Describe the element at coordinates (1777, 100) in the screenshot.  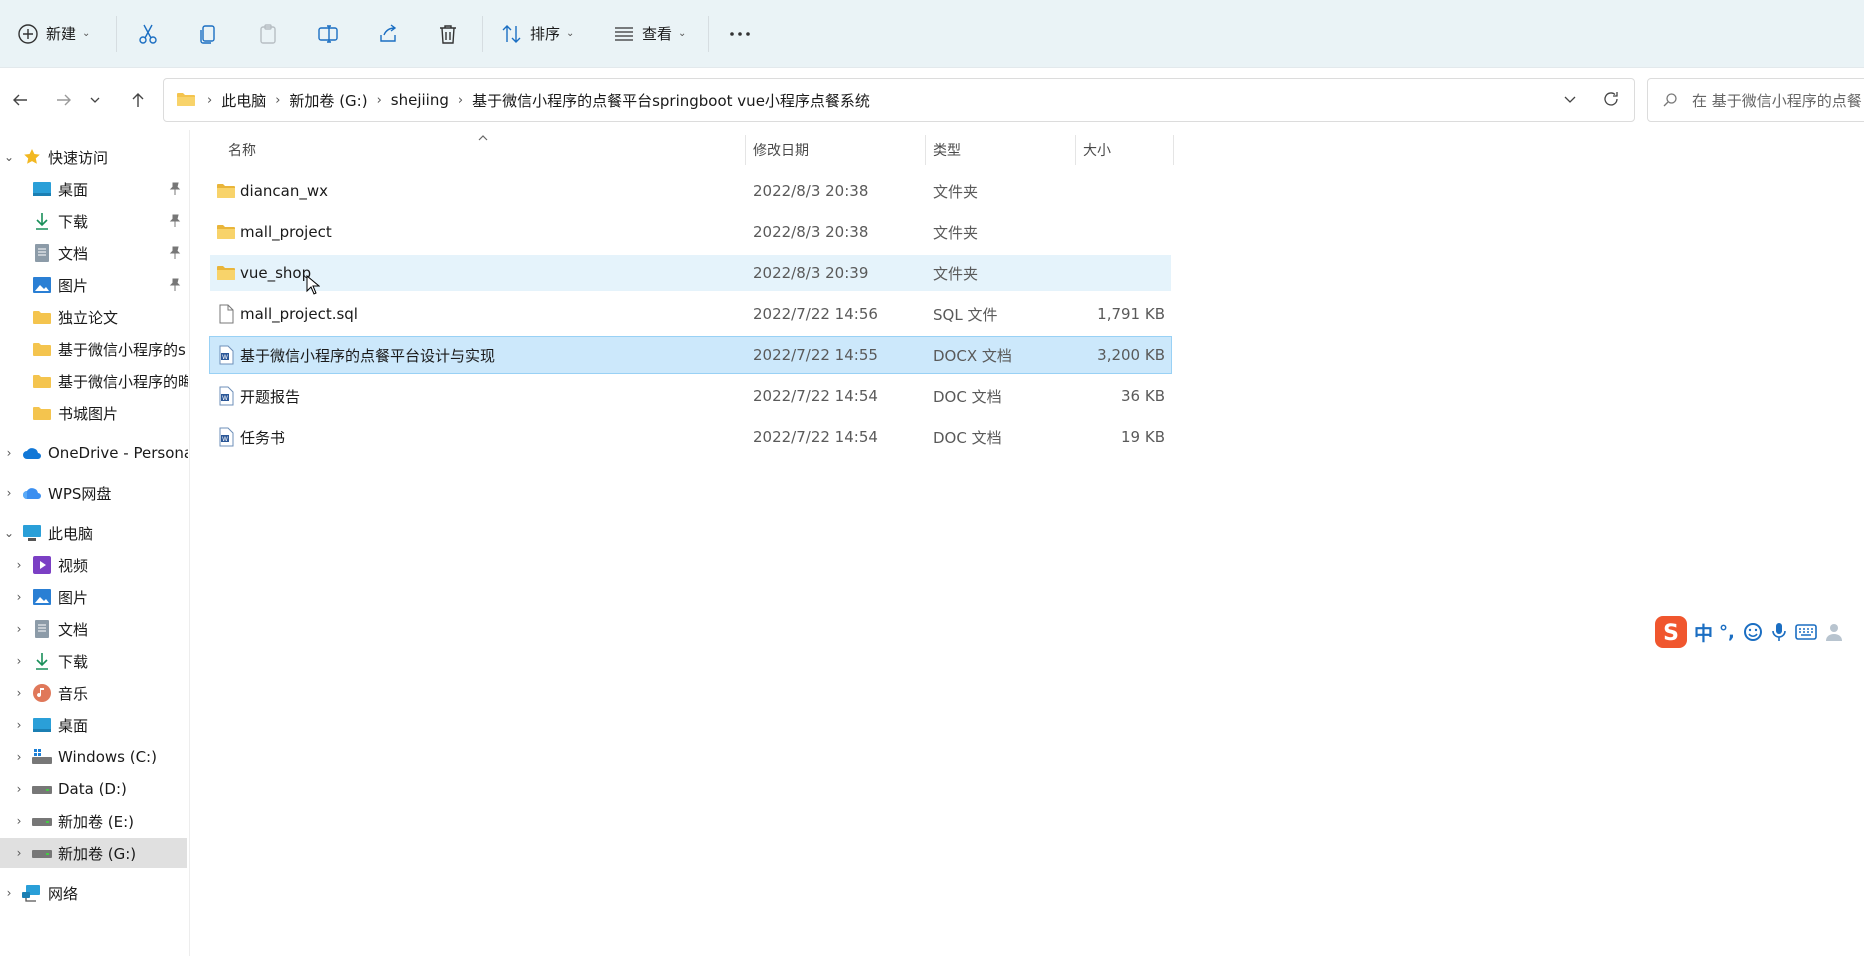
I see `search-input: 在 基于微信小程序的点餐` at that location.